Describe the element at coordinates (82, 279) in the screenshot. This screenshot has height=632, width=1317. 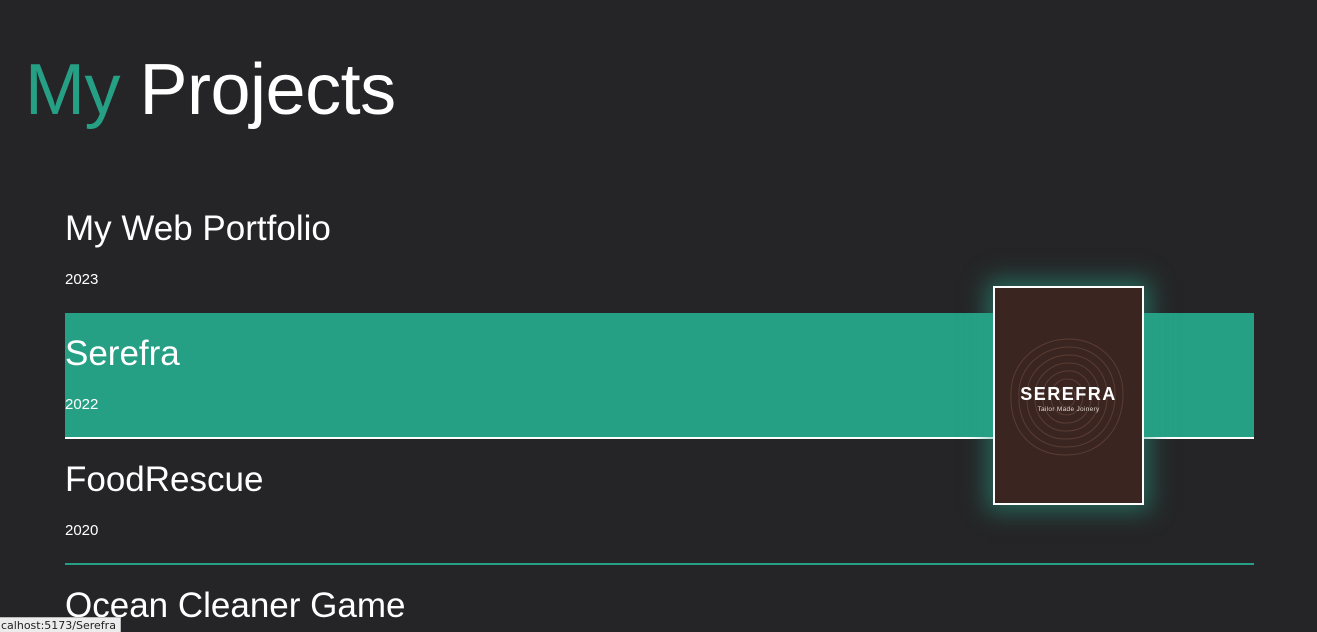
I see `project-year: 2023` at that location.